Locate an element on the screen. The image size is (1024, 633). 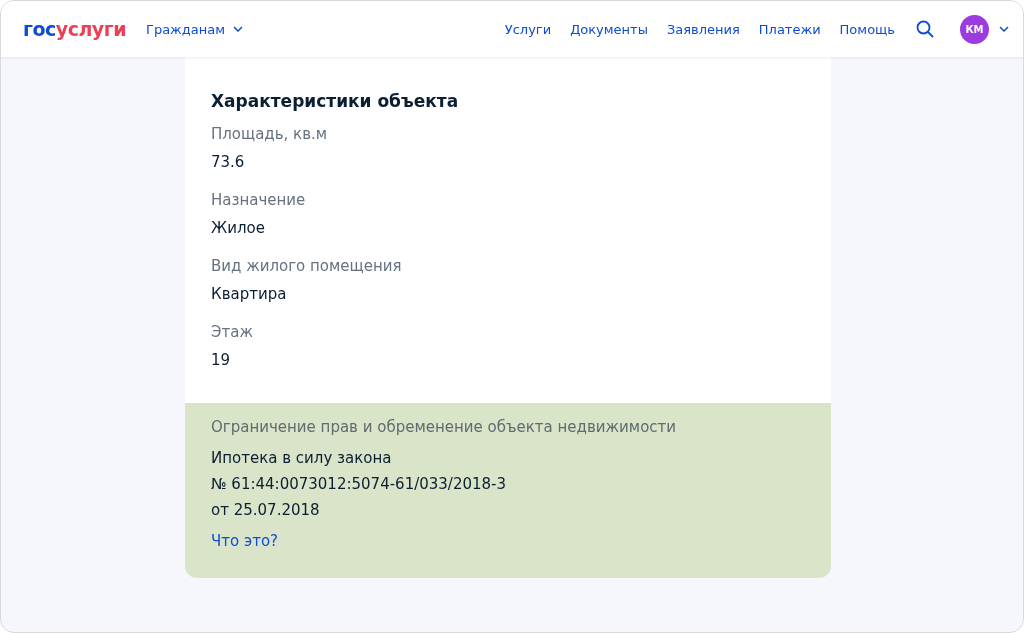
encumbrance-text: Ипотека в силу закона is located at coordinates (302, 458).